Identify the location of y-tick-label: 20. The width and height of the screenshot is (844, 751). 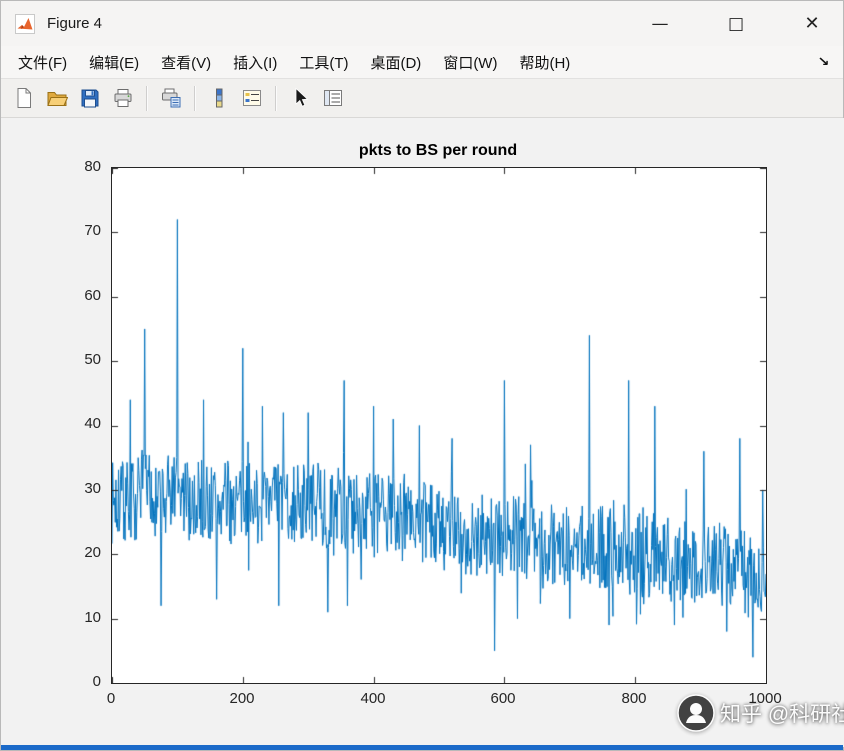
(92, 552).